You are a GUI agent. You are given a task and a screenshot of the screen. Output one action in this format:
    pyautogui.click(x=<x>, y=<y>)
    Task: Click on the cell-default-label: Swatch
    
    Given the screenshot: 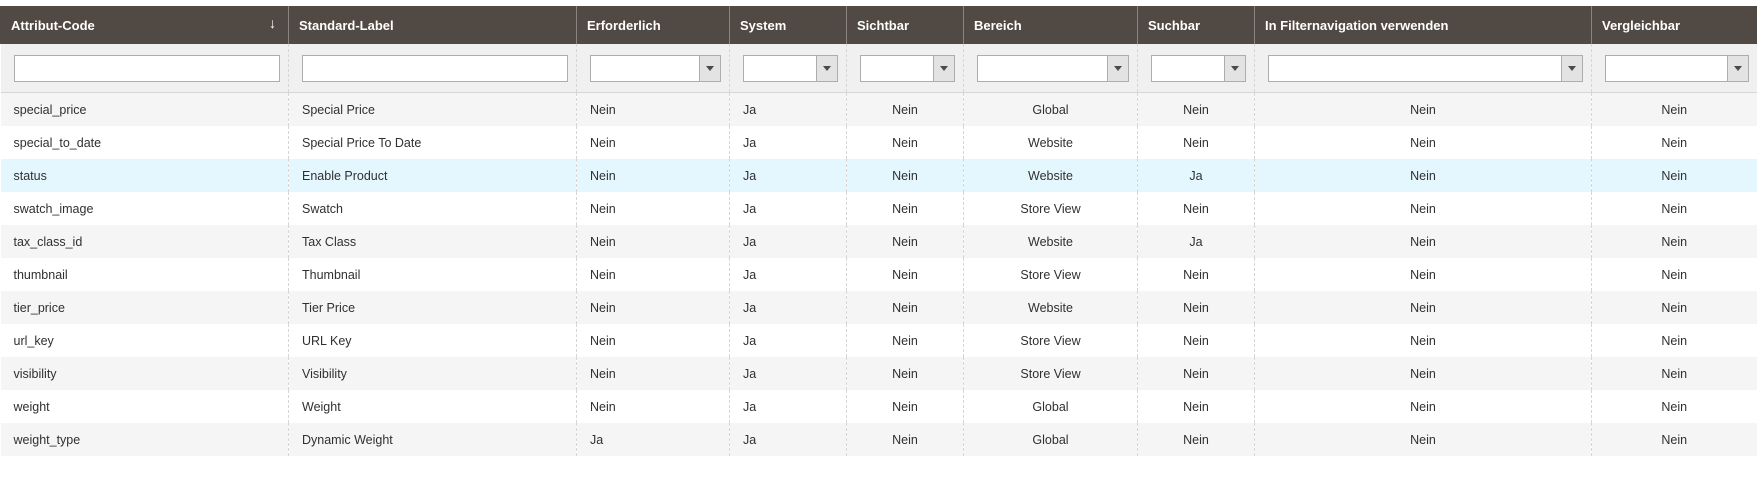 What is the action you would take?
    pyautogui.click(x=432, y=208)
    